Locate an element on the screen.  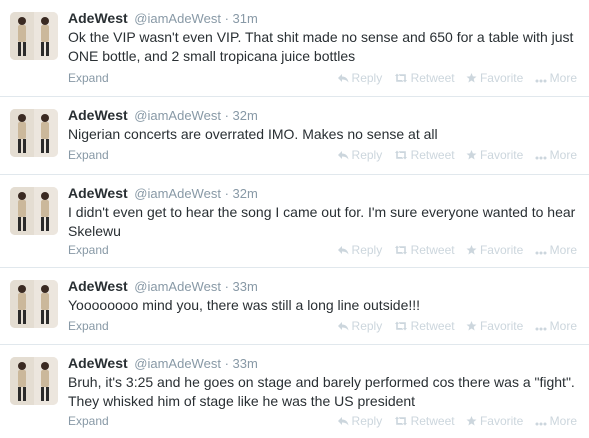
favorite-label: Favorite is located at coordinates (501, 421).